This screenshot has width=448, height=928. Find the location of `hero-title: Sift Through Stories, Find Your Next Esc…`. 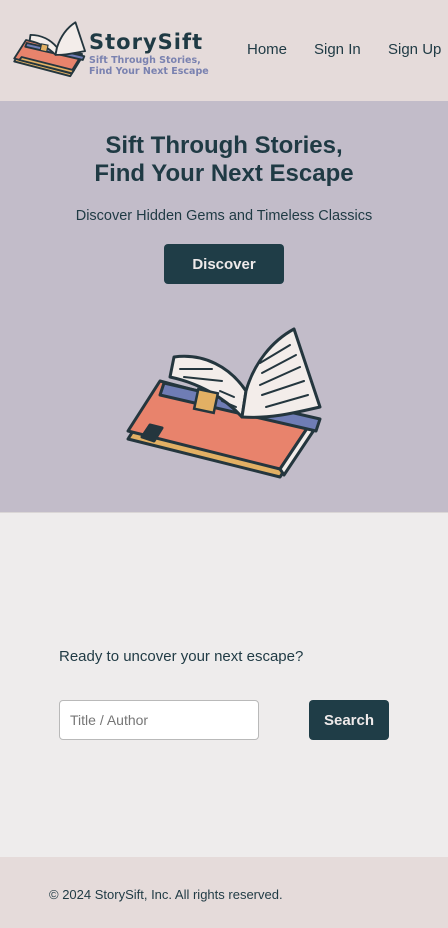

hero-title: Sift Through Stories, Find Your Next Esc… is located at coordinates (224, 160).